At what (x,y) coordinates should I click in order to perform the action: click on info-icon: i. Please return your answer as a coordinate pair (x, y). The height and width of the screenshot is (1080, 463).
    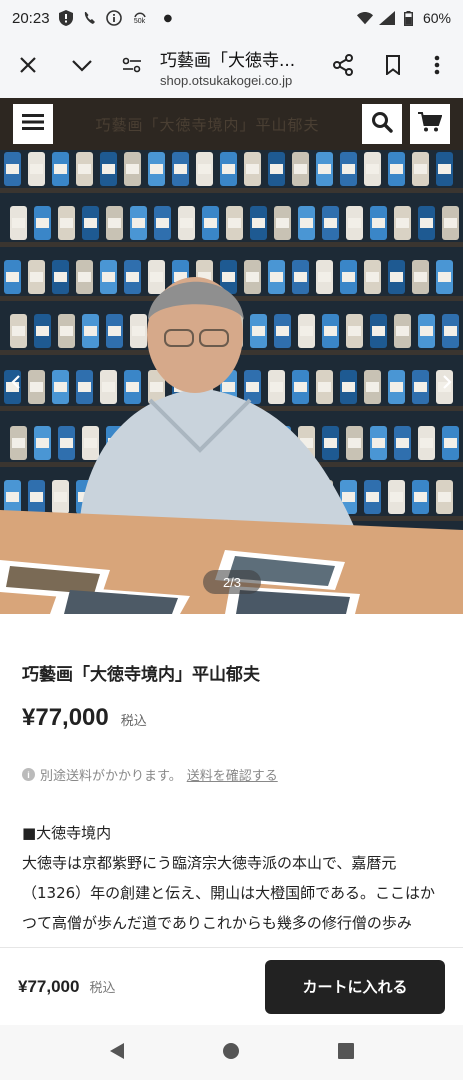
    Looking at the image, I should click on (28, 774).